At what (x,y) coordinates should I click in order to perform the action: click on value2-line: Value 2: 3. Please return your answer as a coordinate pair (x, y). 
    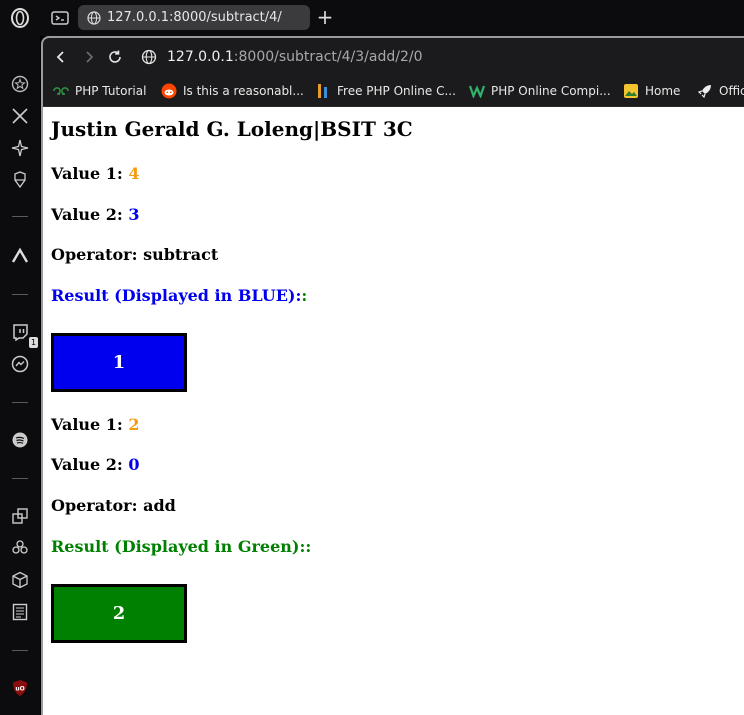
    Looking at the image, I should click on (95, 214).